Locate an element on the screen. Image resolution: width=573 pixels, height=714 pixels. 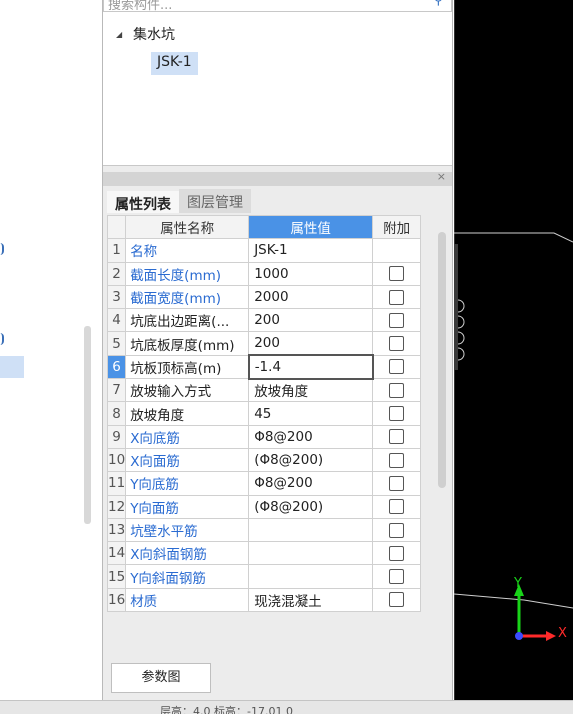
property-value-cell: 放坡角度 is located at coordinates (311, 390).